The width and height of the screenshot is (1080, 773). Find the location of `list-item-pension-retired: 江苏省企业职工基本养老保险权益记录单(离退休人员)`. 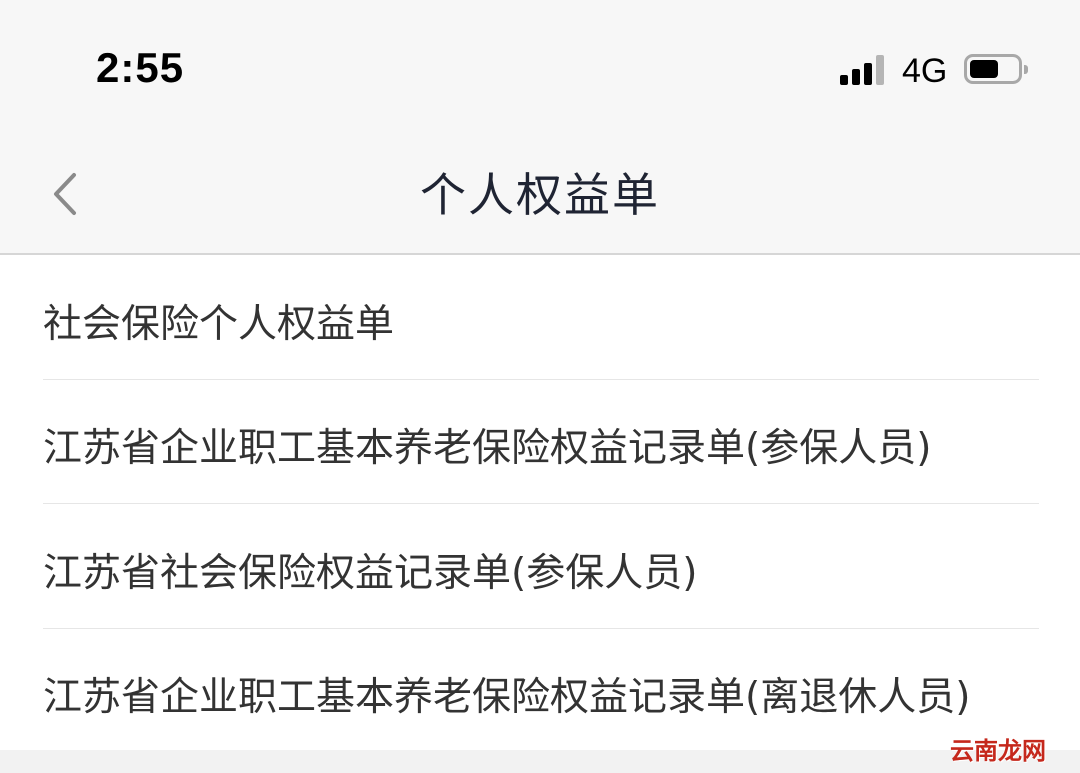

list-item-pension-retired: 江苏省企业职工基本养老保险权益记录单(离退休人员) is located at coordinates (541, 690).